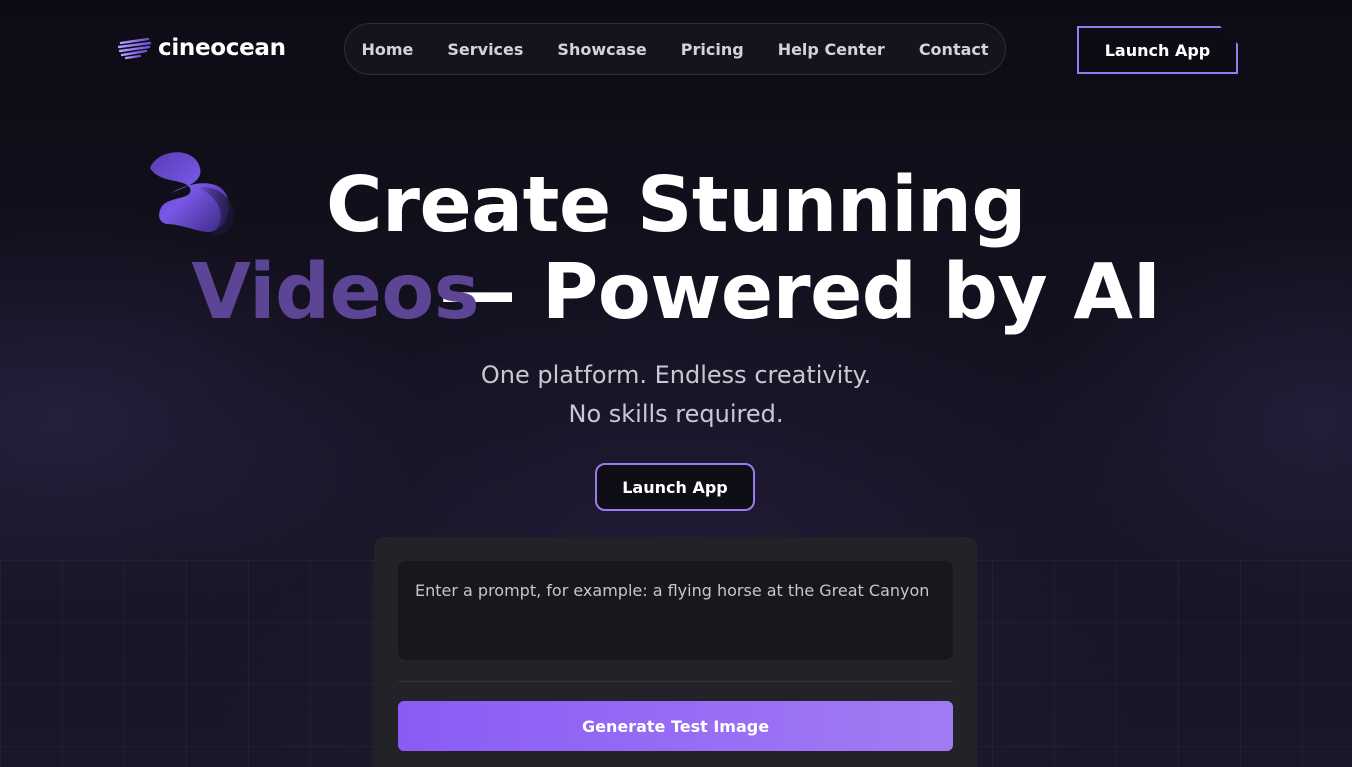  Describe the element at coordinates (954, 49) in the screenshot. I see `nav-item-contact: Contact` at that location.